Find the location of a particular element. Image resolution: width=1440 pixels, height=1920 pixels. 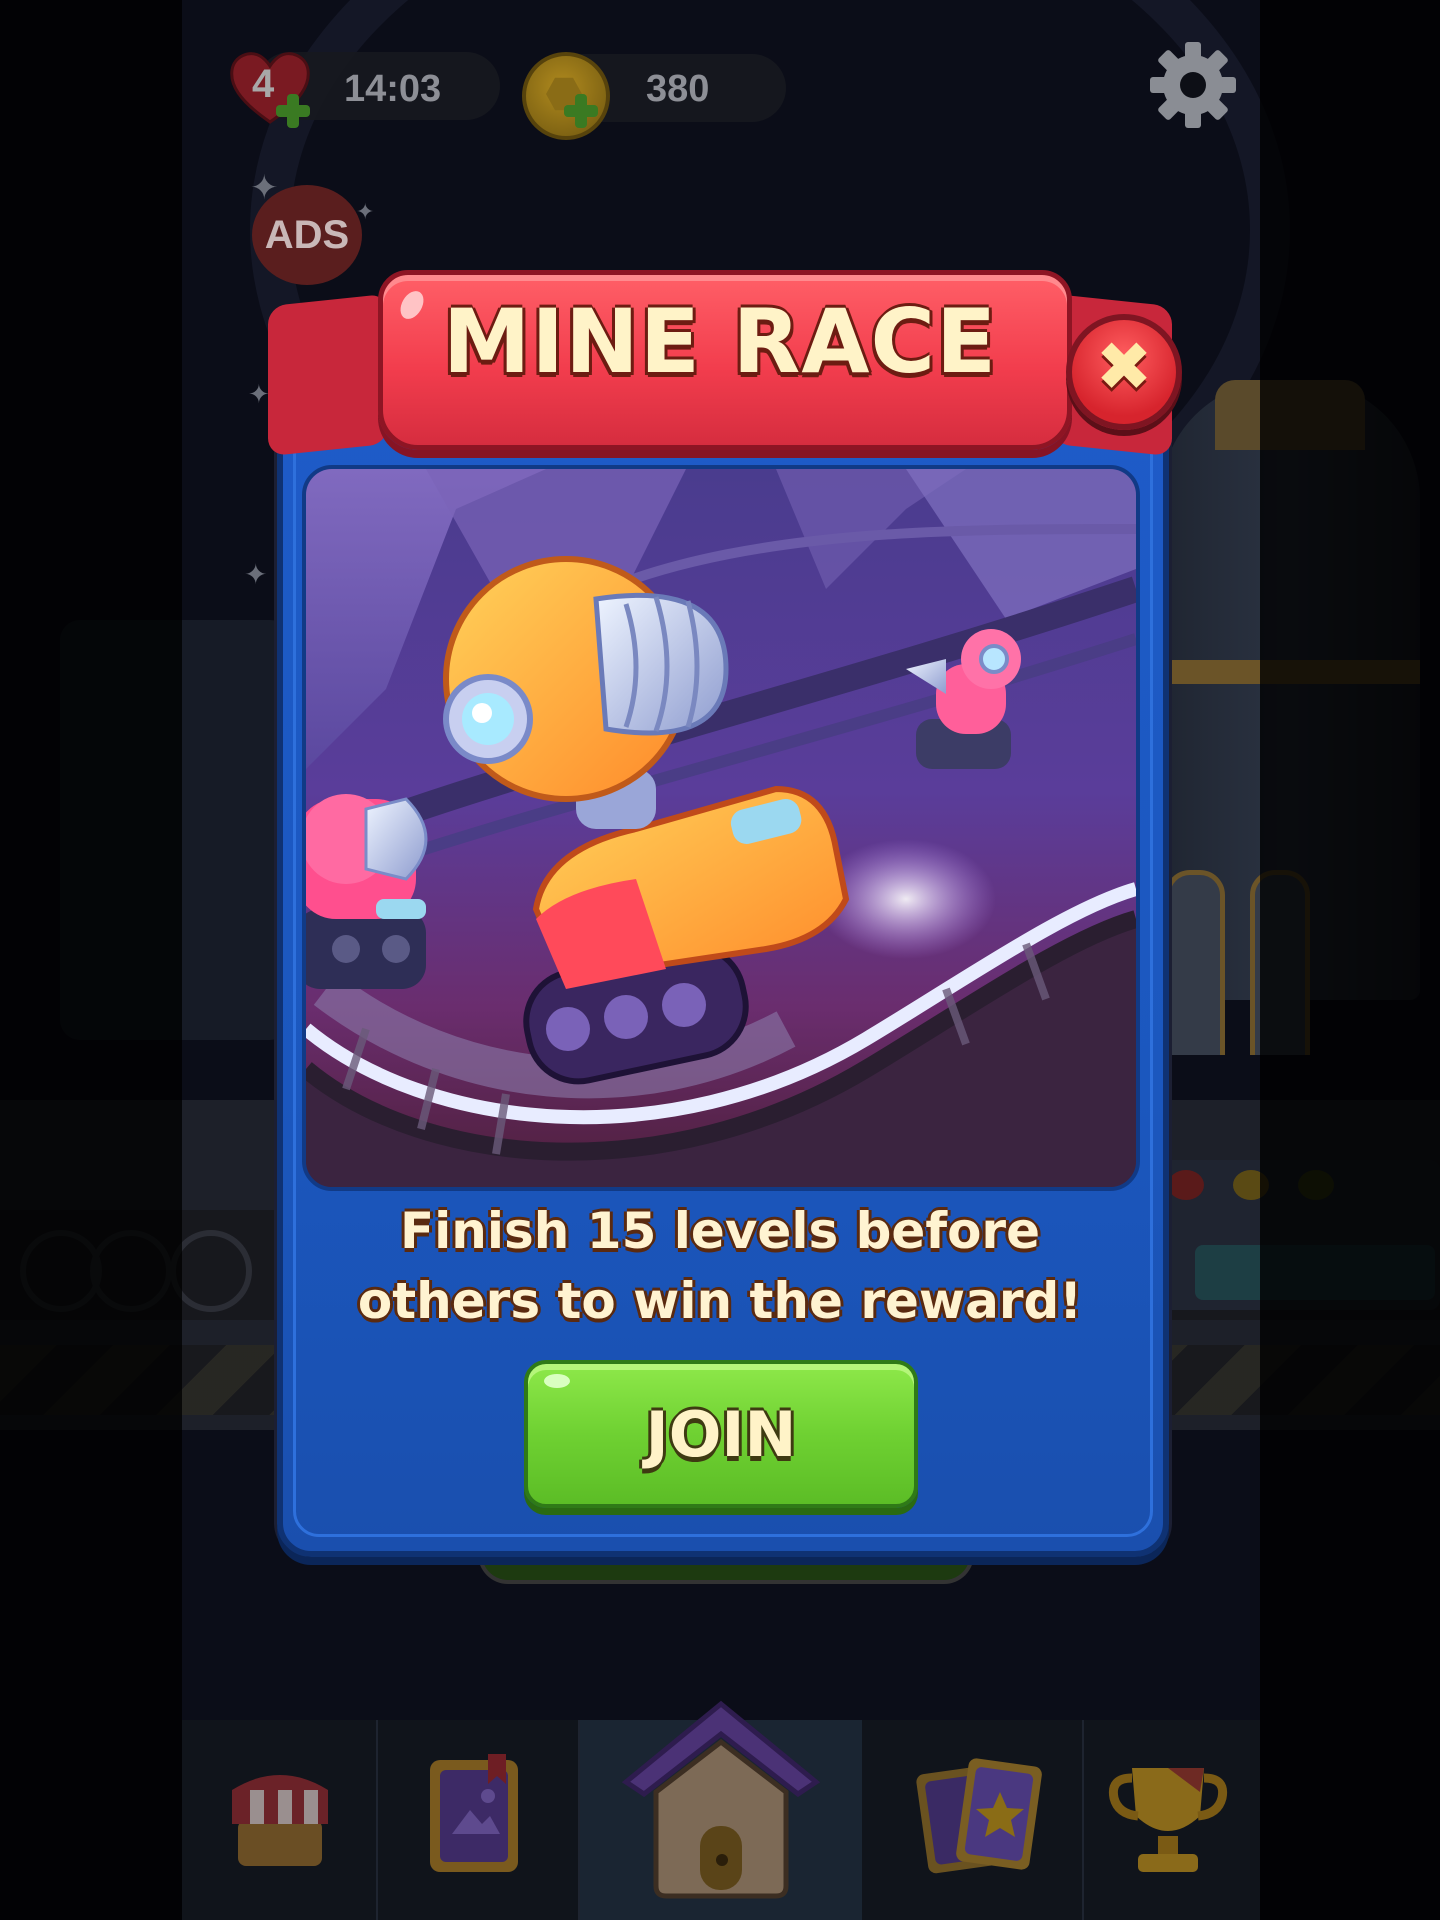

nav-tab-leaderboard is located at coordinates (1172, 1820).